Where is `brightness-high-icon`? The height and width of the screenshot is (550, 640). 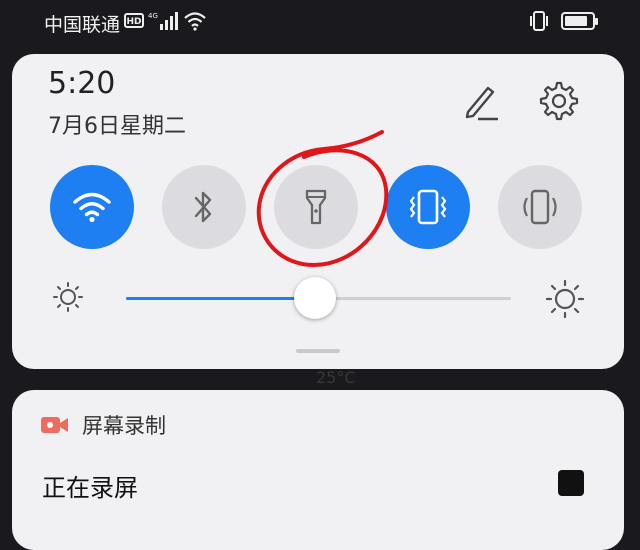
brightness-high-icon is located at coordinates (565, 299).